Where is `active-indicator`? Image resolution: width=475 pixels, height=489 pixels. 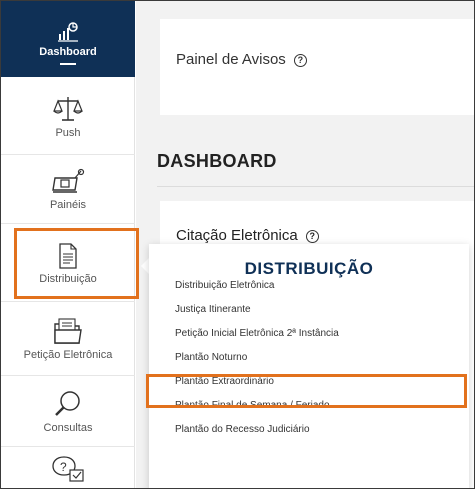 active-indicator is located at coordinates (68, 64).